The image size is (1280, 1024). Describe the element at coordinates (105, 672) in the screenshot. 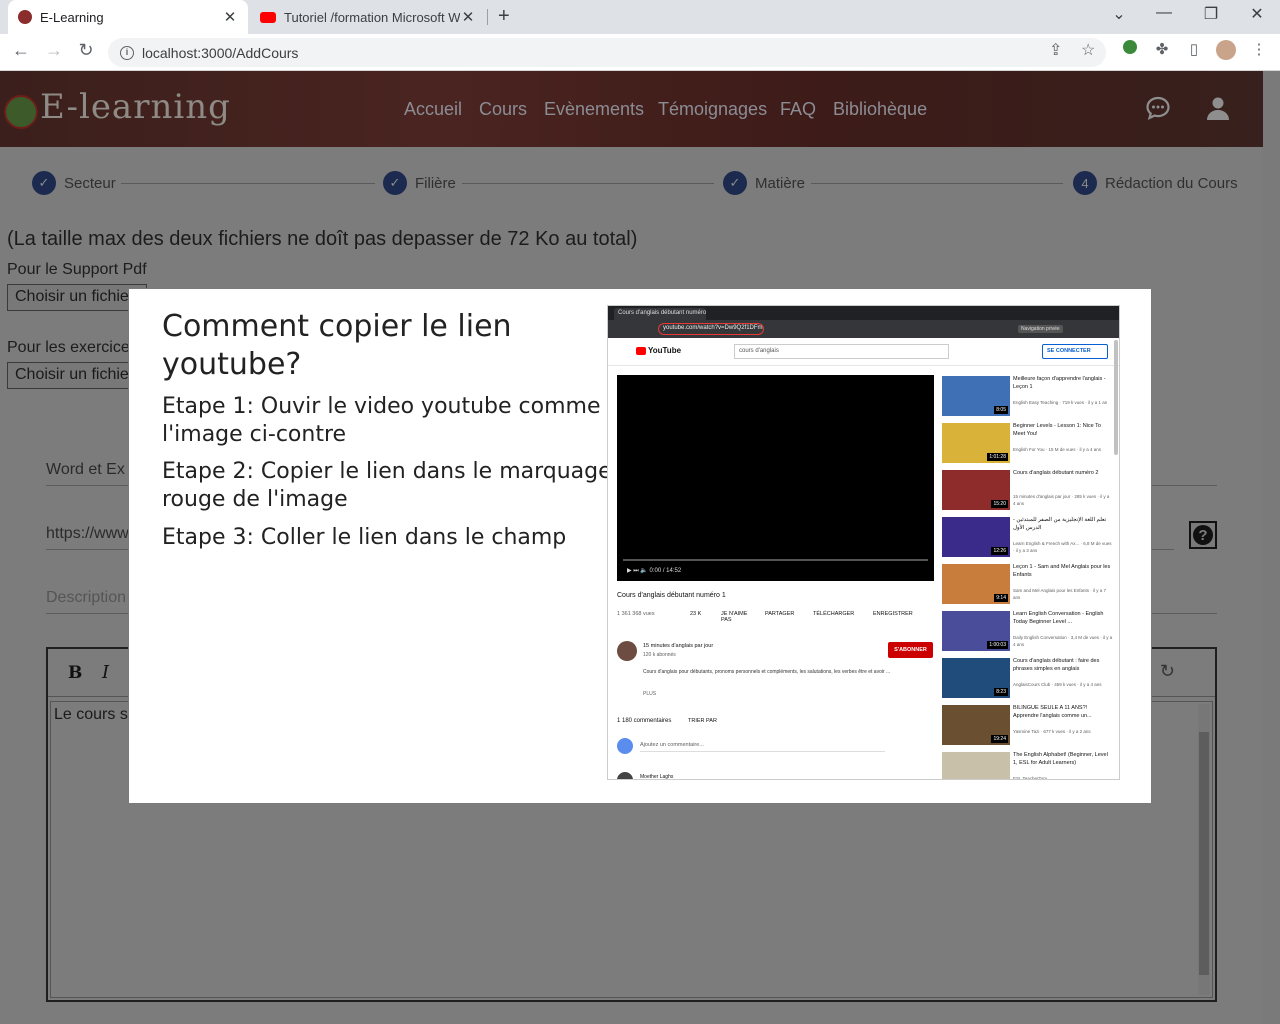

I see `italic-icon: I` at that location.